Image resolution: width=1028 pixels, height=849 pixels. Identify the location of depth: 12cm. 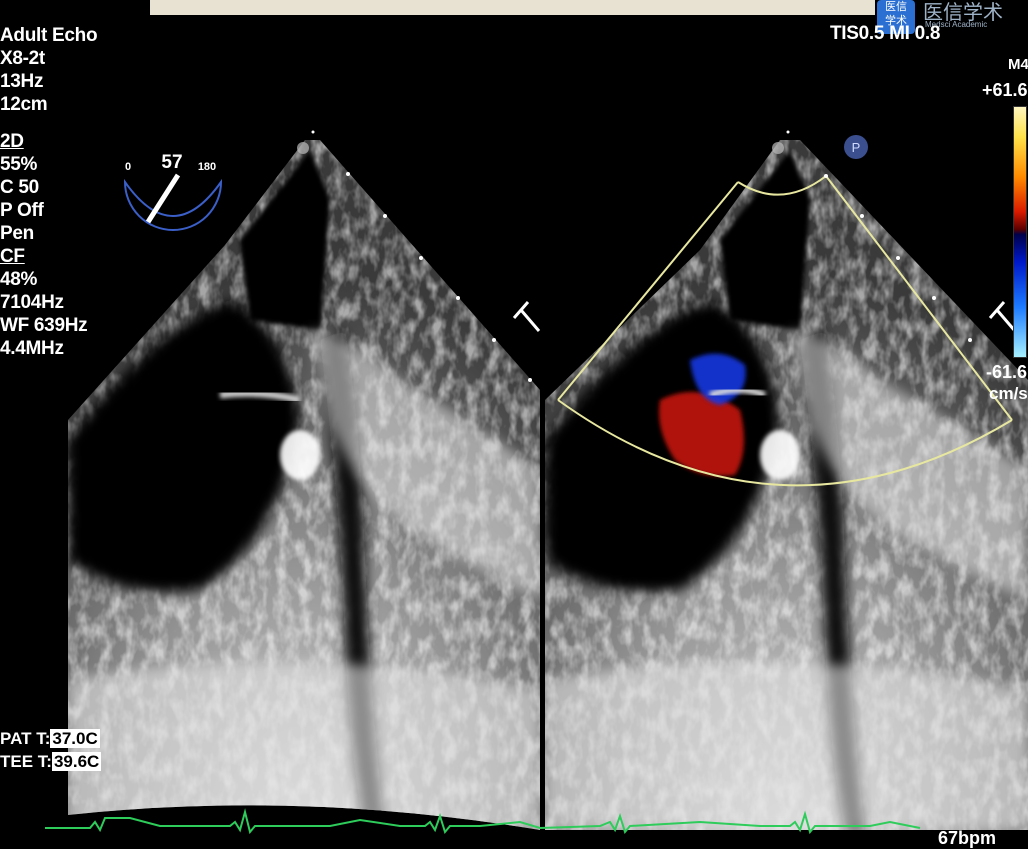
(24, 104).